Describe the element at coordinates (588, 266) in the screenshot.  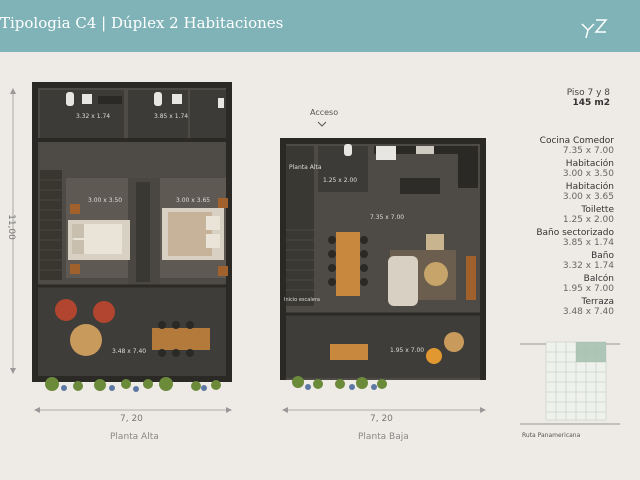
I see `room-dims: 3.32 x 1.74` at that location.